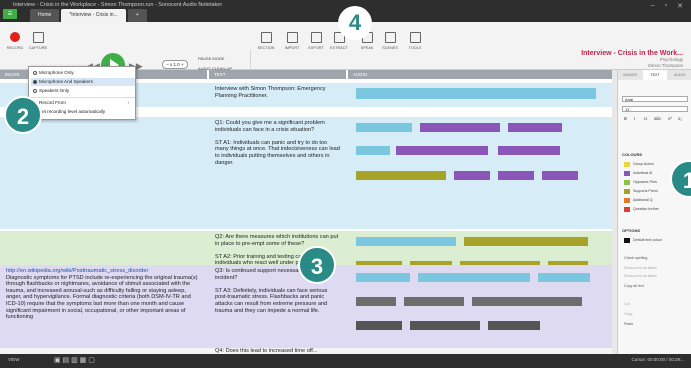 The height and width of the screenshot is (368, 691). I want to click on tab-text: TEXT, so click(655, 75).